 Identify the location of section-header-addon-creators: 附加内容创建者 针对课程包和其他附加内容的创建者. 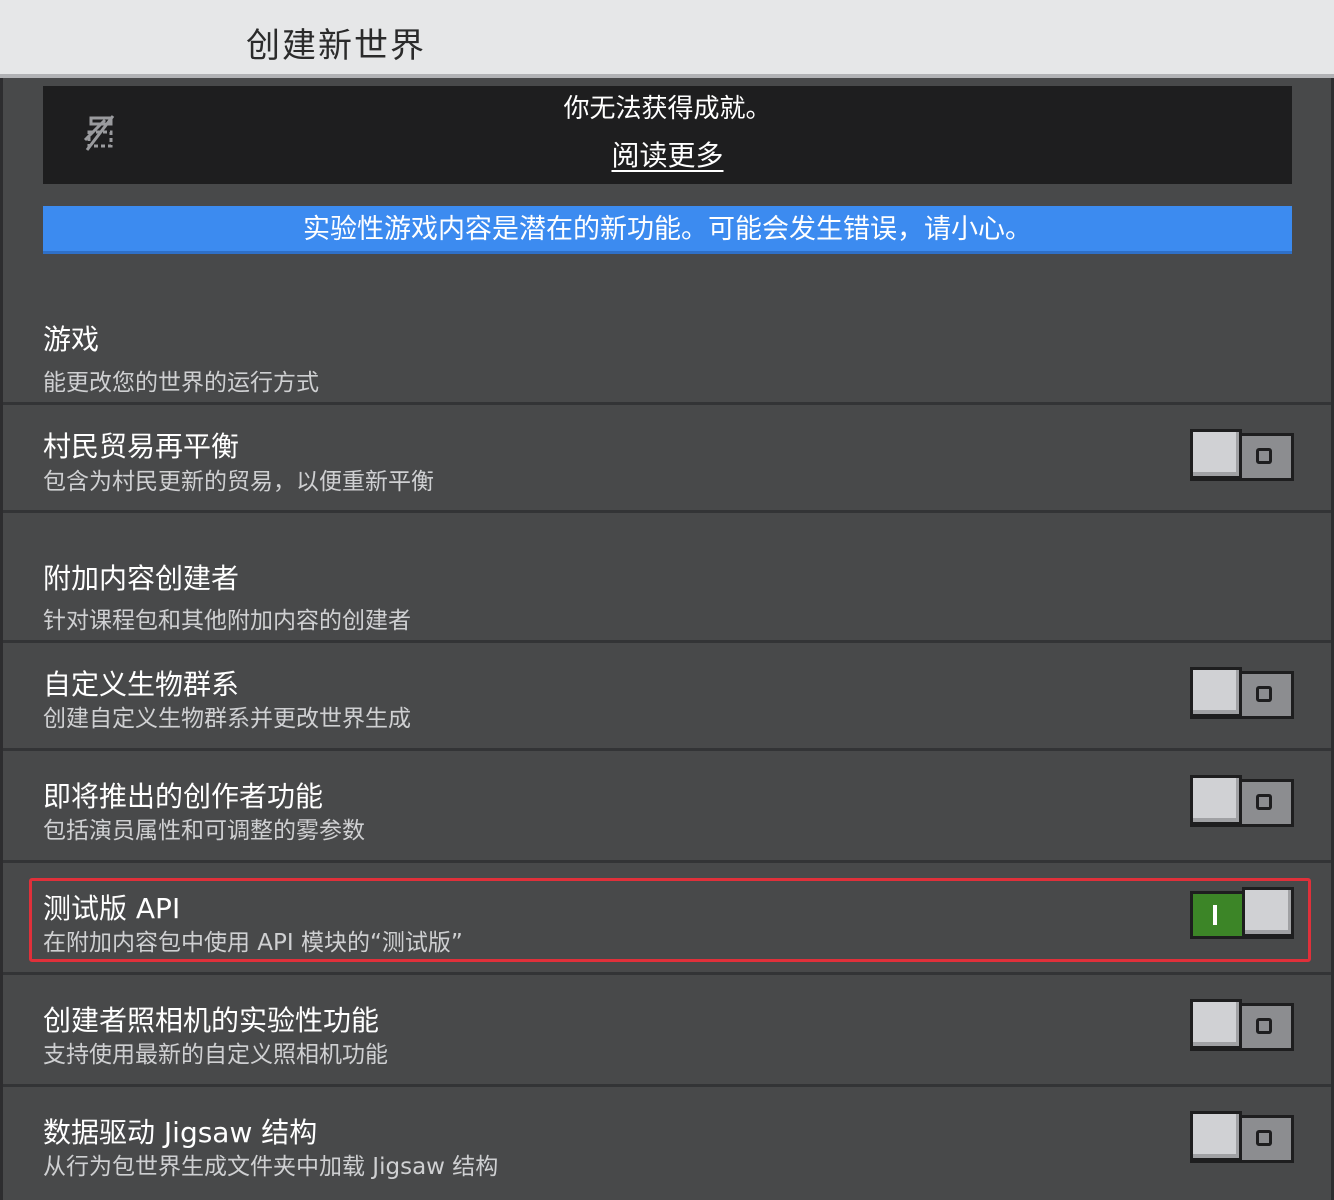
(667, 578).